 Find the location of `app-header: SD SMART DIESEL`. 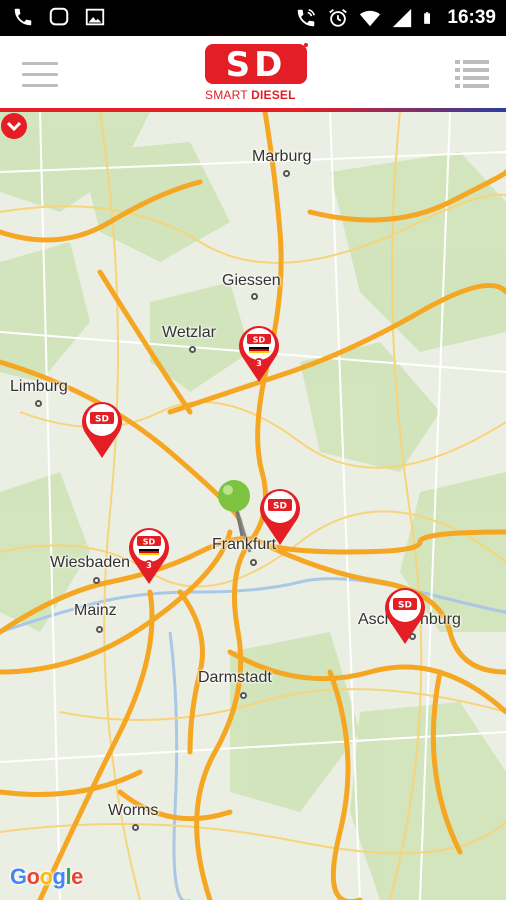

app-header: SD SMART DIESEL is located at coordinates (253, 73).